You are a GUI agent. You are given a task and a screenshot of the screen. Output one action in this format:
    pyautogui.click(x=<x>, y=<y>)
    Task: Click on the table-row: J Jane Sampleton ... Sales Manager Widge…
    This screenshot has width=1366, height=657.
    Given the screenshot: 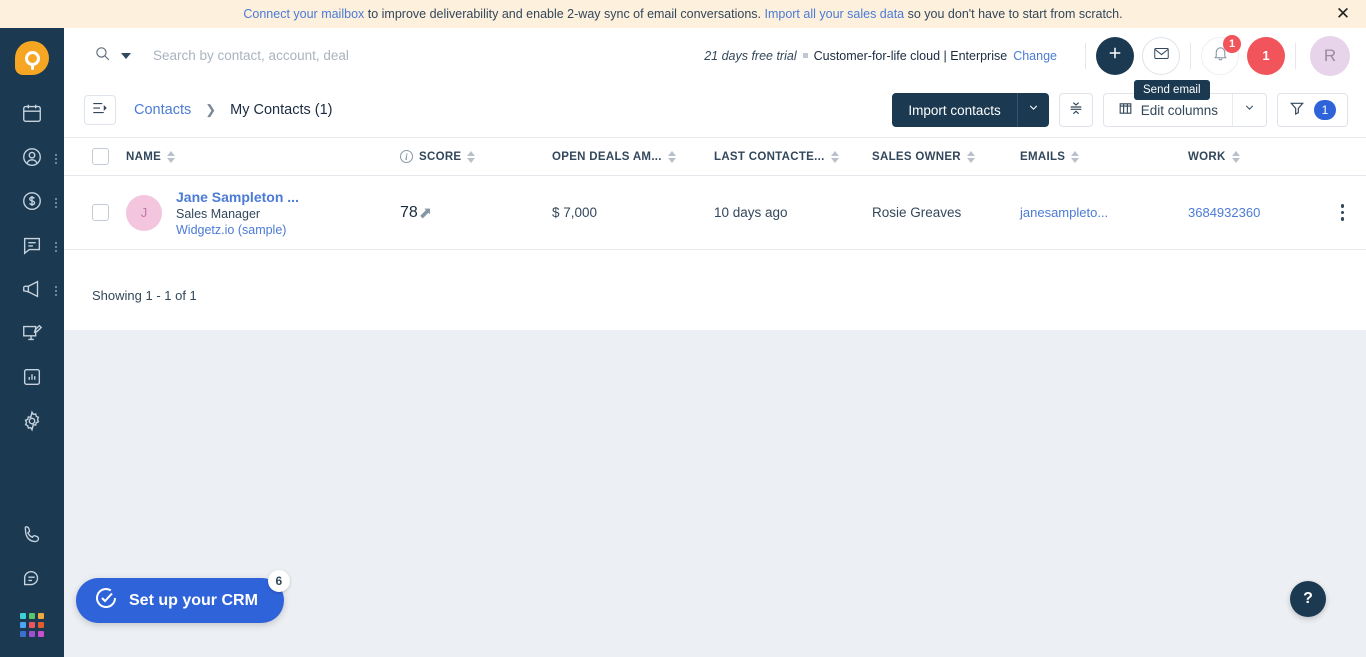 What is the action you would take?
    pyautogui.click(x=715, y=213)
    